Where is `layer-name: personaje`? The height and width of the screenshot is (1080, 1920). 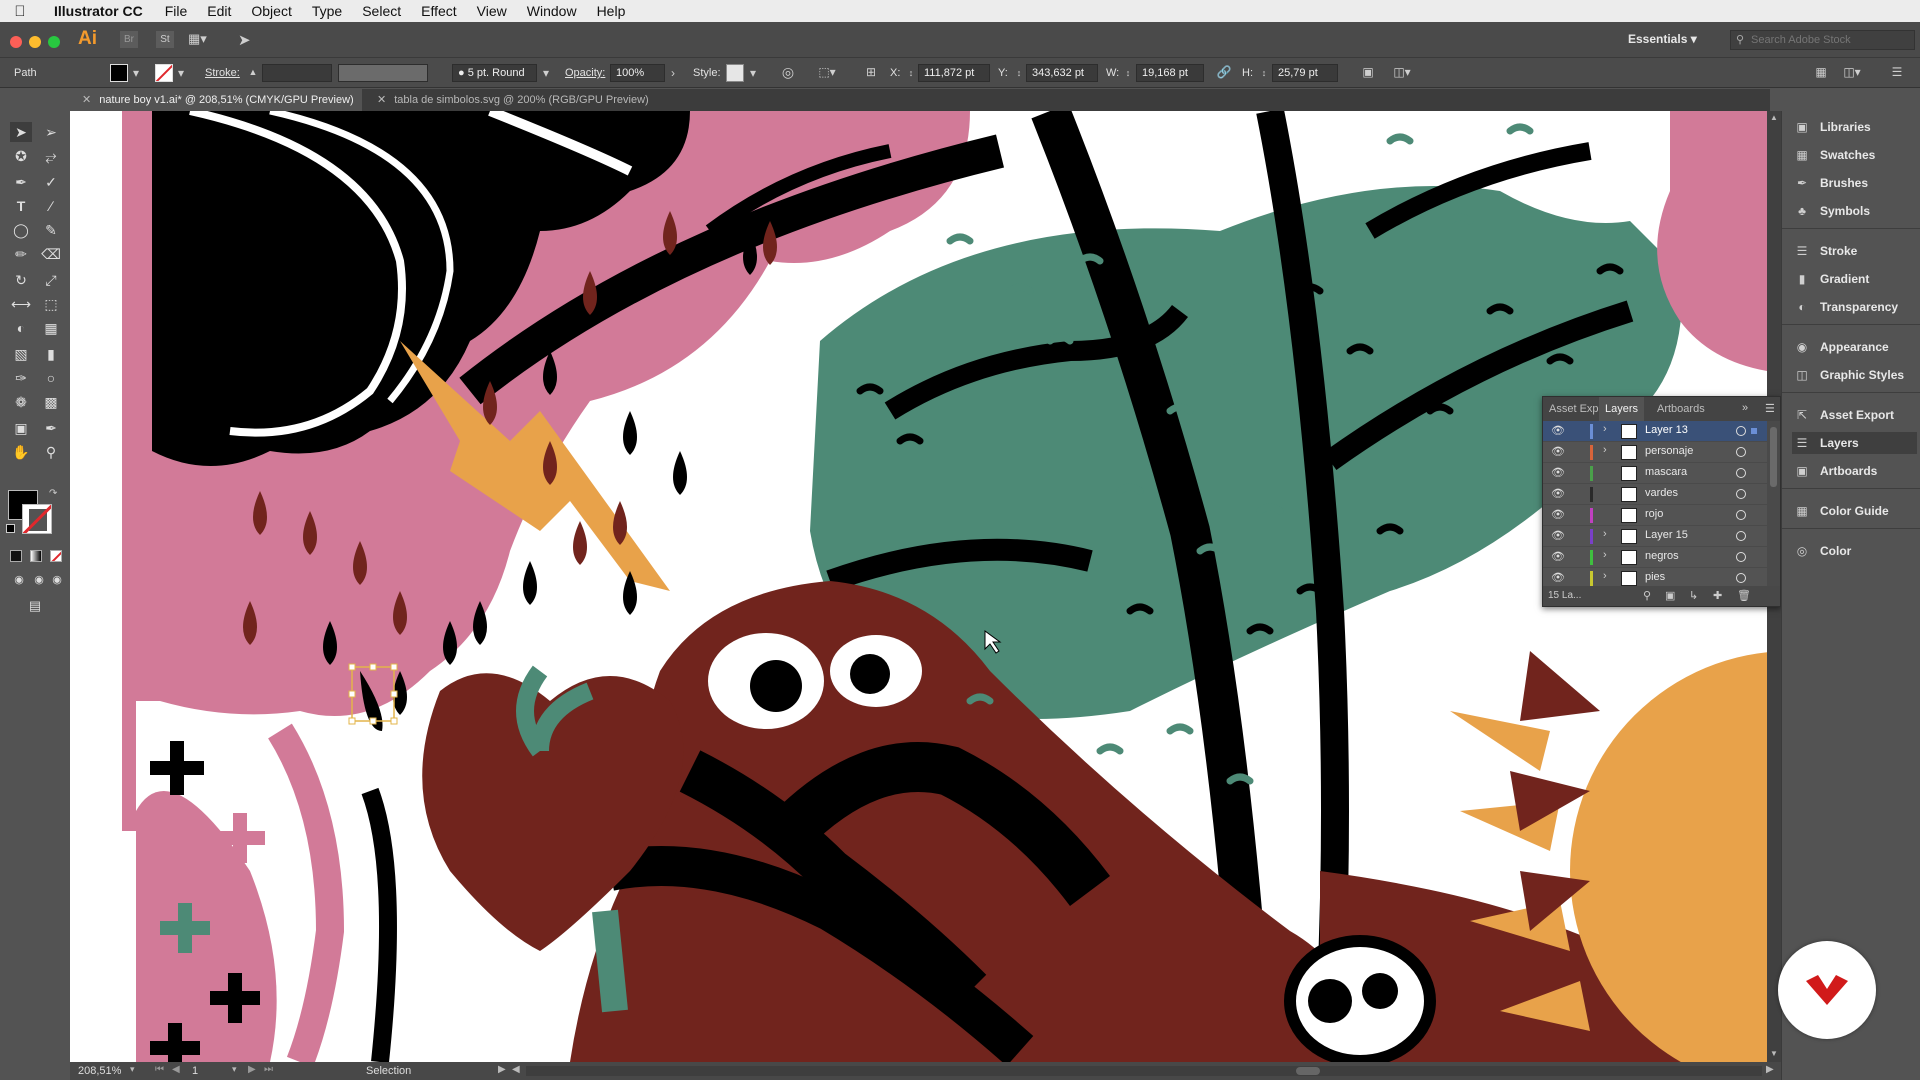
layer-name: personaje is located at coordinates (1669, 451).